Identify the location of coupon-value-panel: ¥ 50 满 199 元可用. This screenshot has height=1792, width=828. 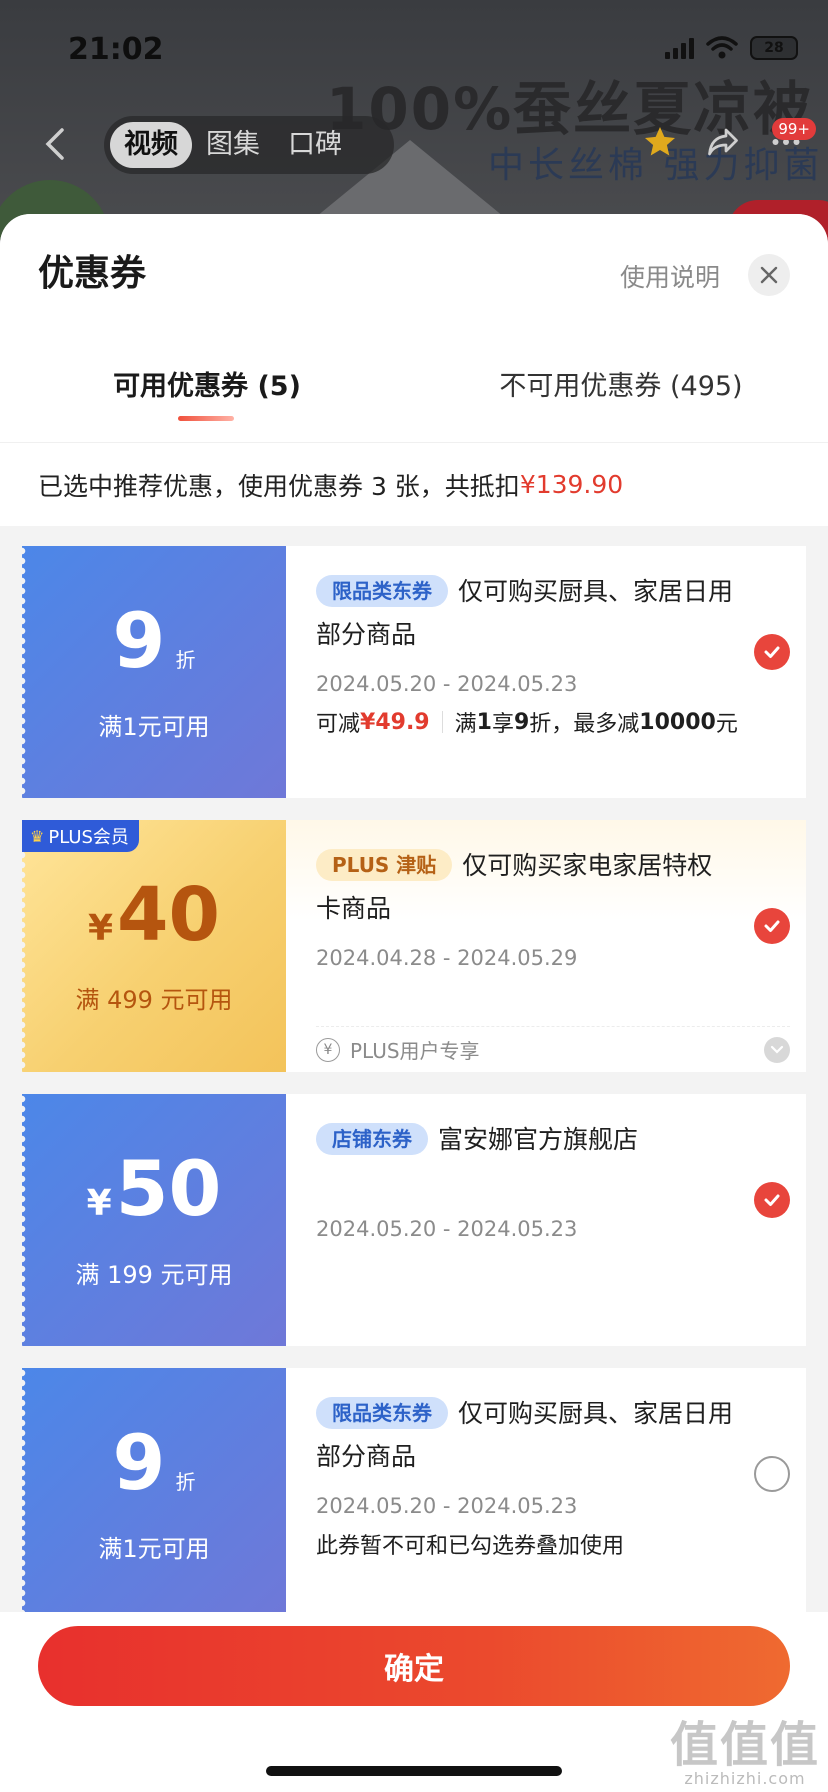
(154, 1220).